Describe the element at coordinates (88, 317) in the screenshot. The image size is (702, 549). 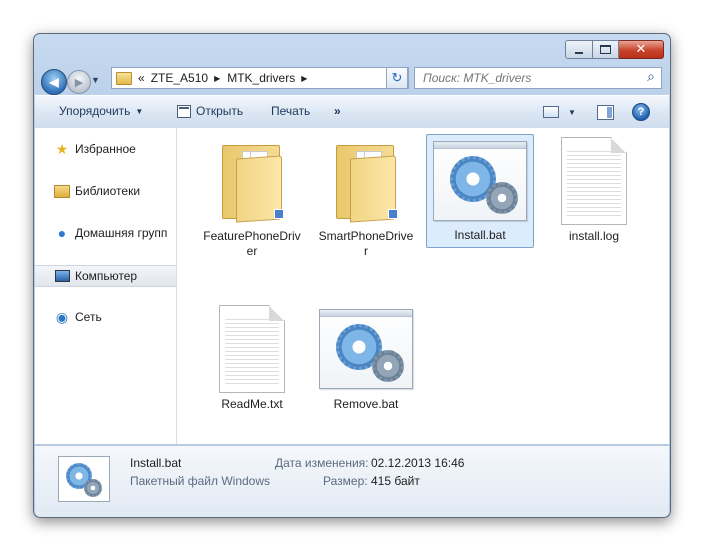
I see `sidebar-item-label: Сеть` at that location.